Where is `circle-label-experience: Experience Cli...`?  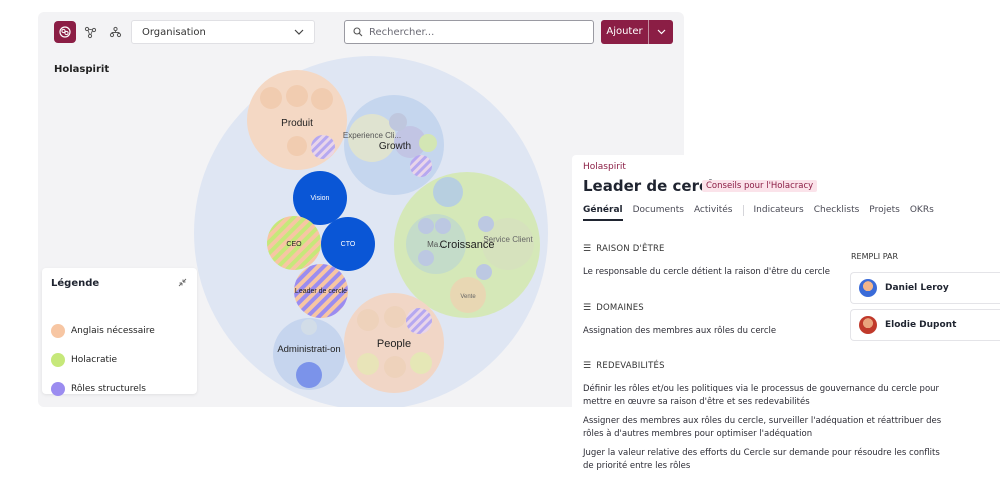 circle-label-experience: Experience Cli... is located at coordinates (372, 135).